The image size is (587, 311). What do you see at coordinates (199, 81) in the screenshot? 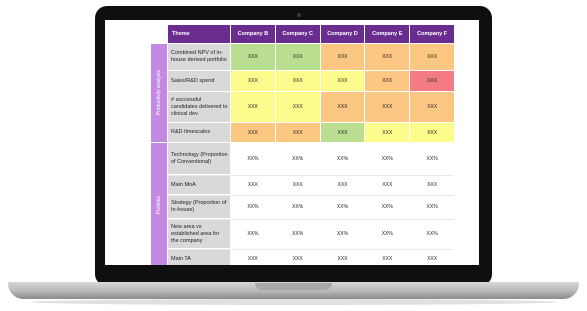
I see `theme-cell: Sales/R&D spend` at bounding box center [199, 81].